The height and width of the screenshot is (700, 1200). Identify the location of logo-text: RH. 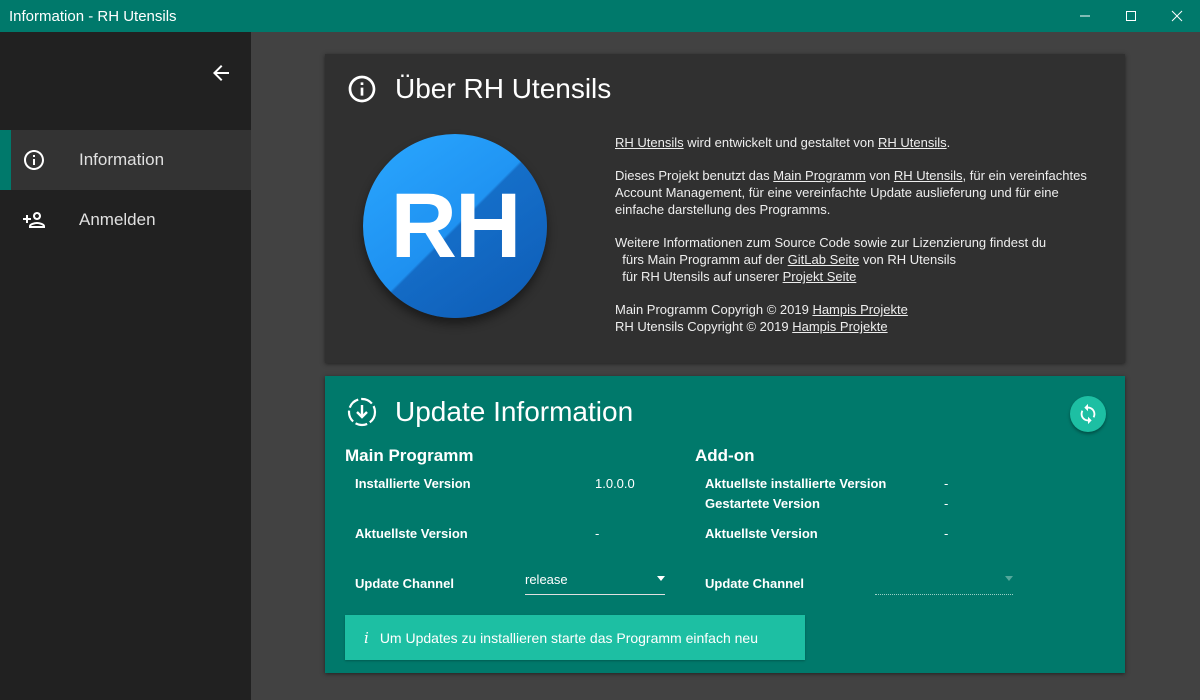
(456, 225).